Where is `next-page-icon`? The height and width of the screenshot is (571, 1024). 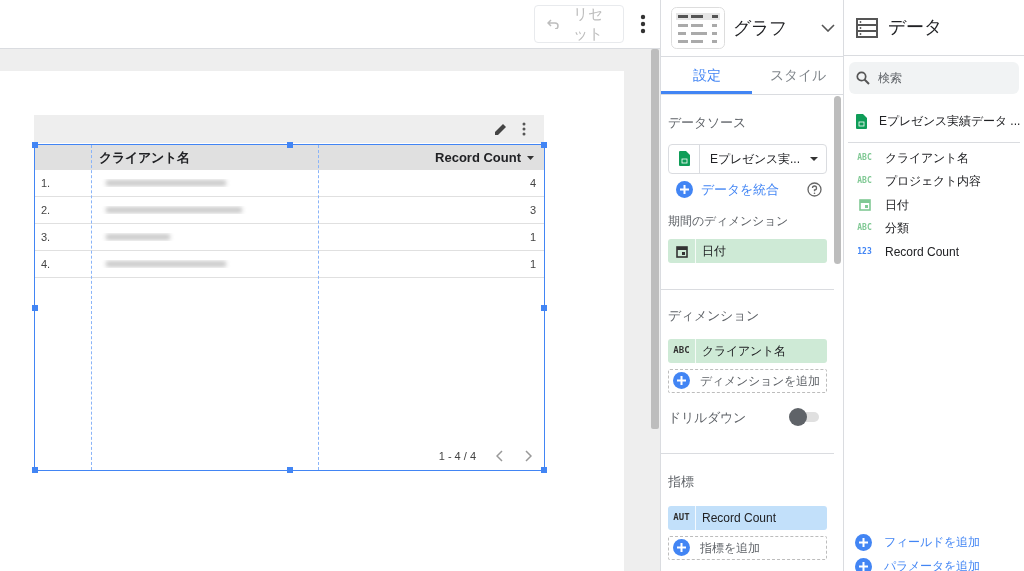 next-page-icon is located at coordinates (528, 455).